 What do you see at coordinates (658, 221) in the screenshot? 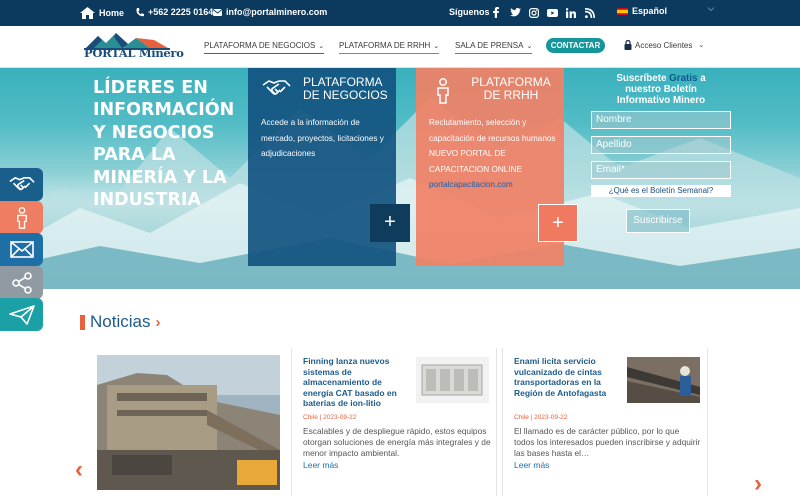
I see `subscribe-button: Suscribirse` at bounding box center [658, 221].